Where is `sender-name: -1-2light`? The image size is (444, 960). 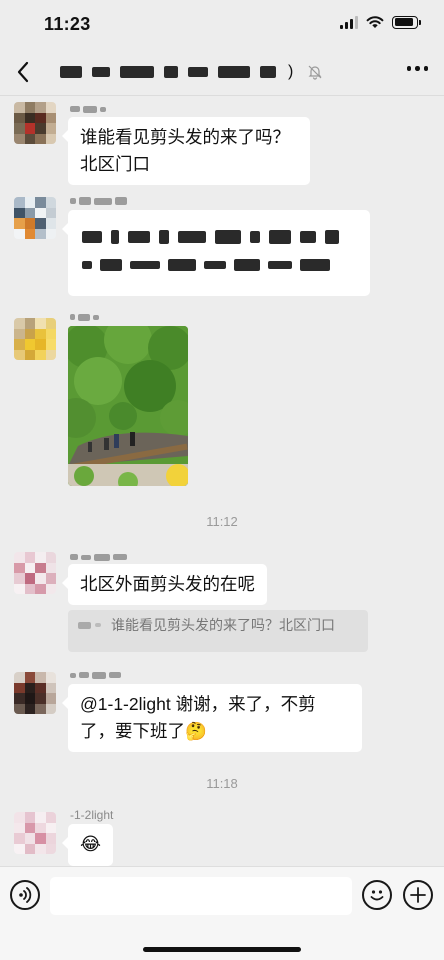 sender-name: -1-2light is located at coordinates (92, 815).